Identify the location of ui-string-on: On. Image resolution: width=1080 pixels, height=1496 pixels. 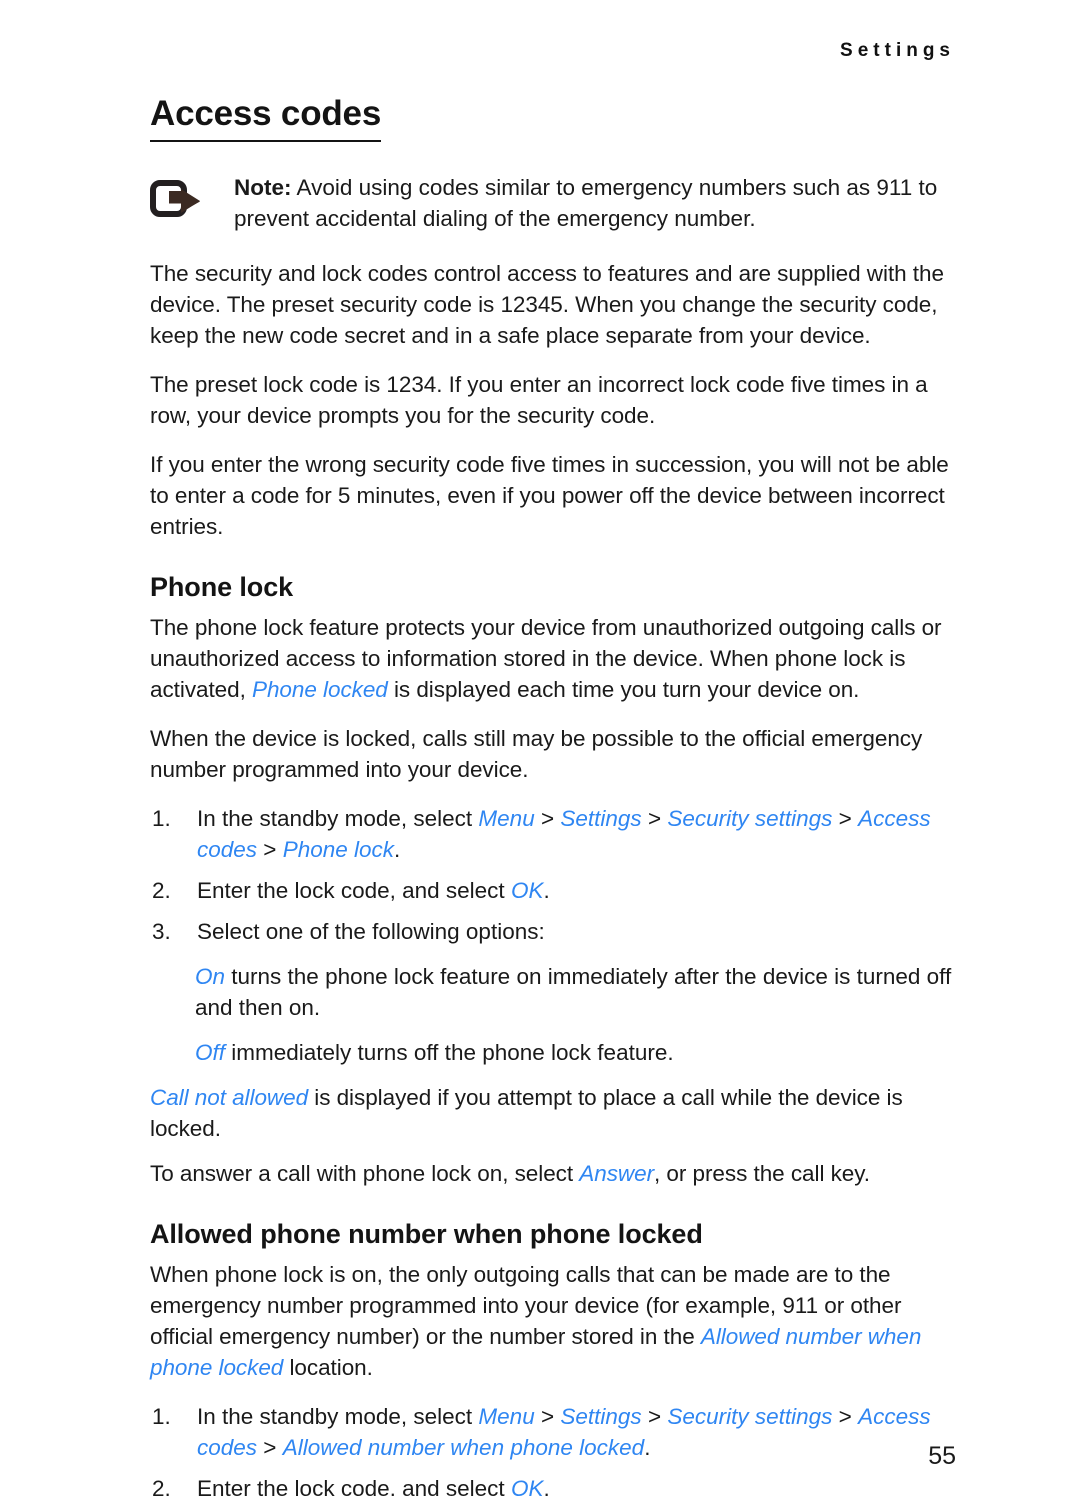
(210, 976).